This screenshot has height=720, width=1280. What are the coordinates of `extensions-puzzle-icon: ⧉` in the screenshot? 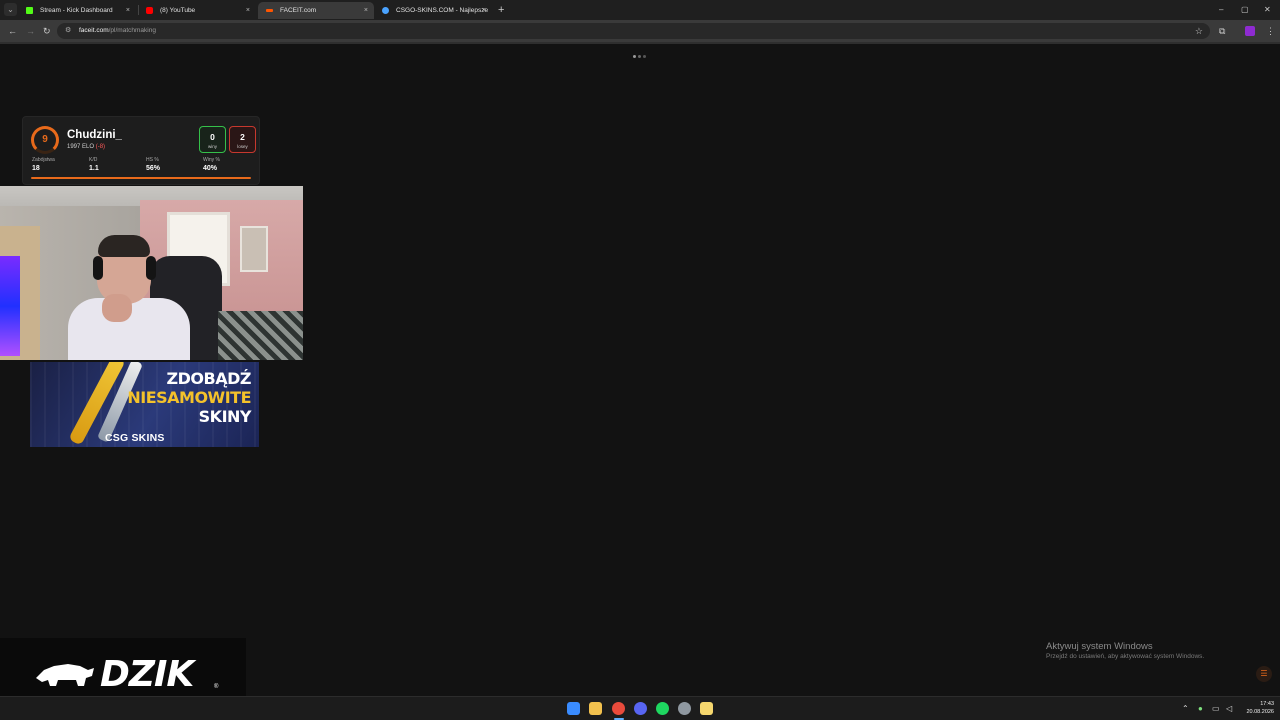 It's located at (1222, 31).